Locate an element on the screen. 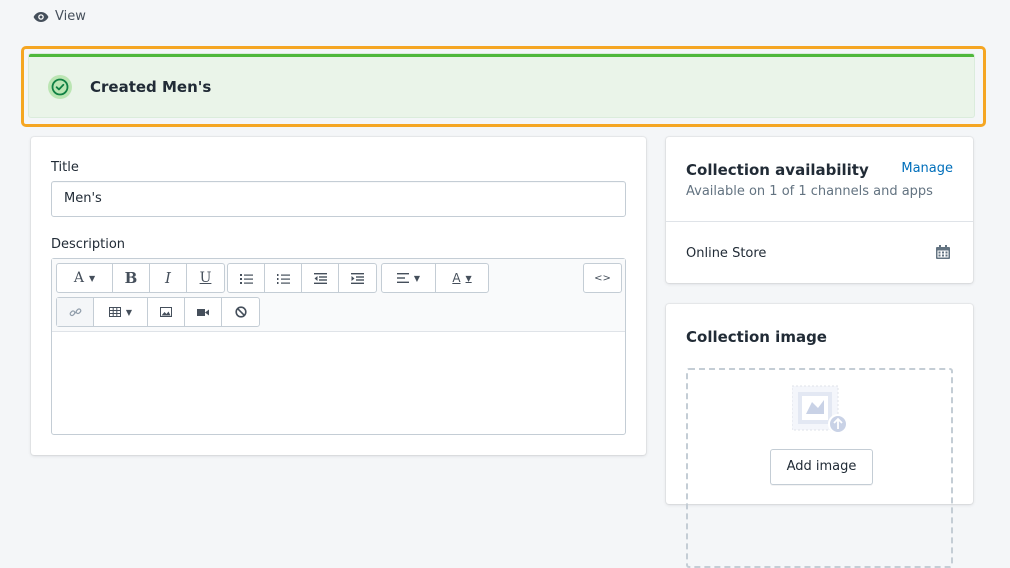 This screenshot has height=568, width=1010. view-link: View is located at coordinates (59, 16).